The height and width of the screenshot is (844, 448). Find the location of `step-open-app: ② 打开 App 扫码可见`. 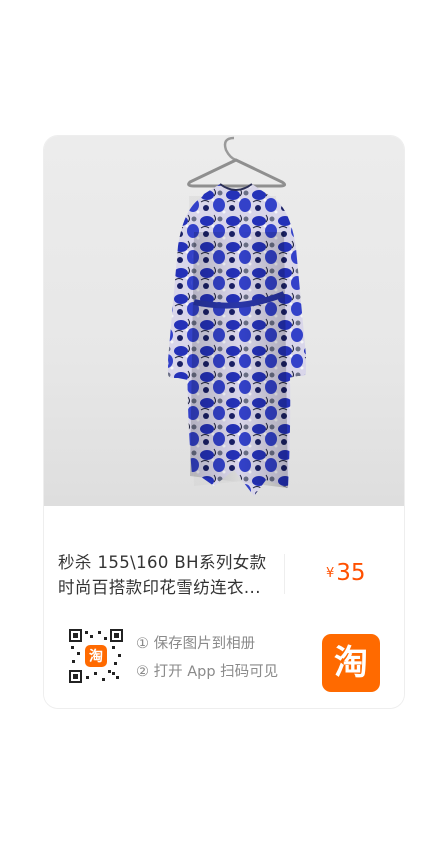

step-open-app: ② 打开 App 扫码可见 is located at coordinates (207, 672).